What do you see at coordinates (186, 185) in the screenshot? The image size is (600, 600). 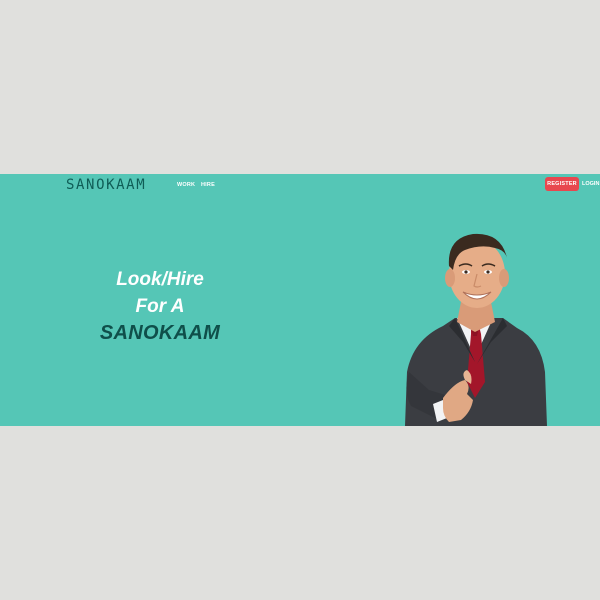 I see `nav-work-link: WORK` at bounding box center [186, 185].